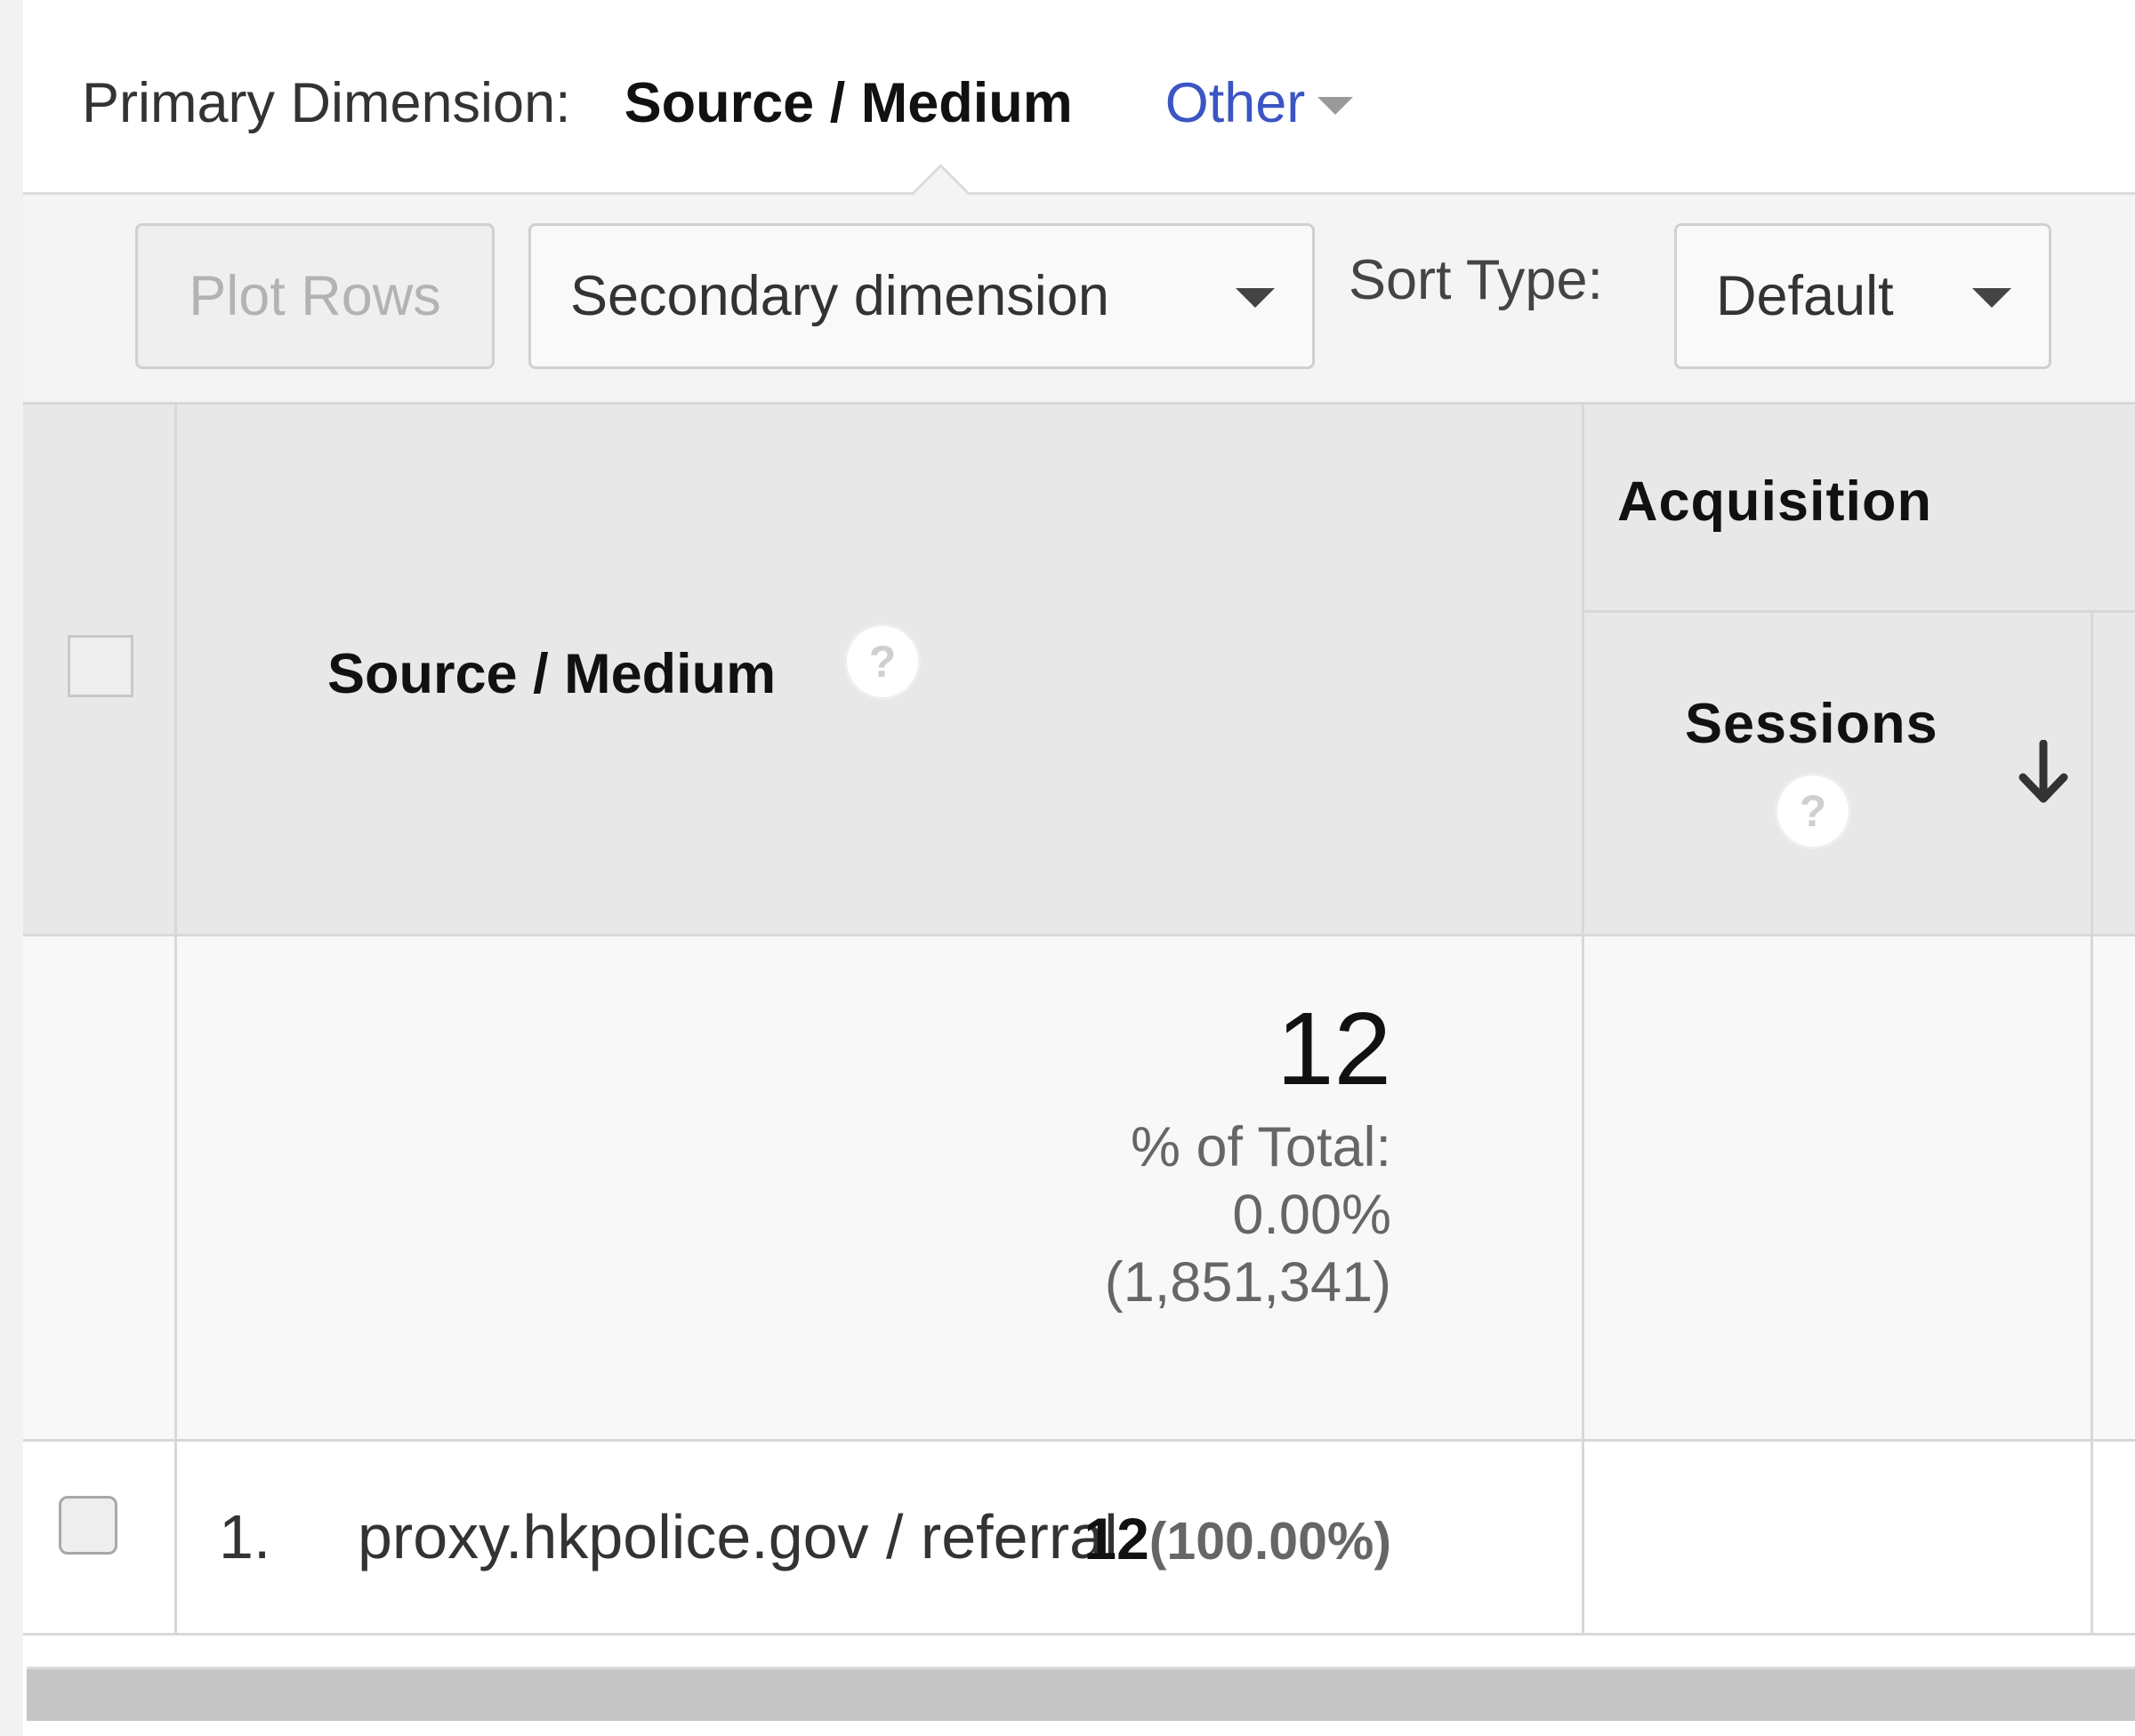  What do you see at coordinates (326, 103) in the screenshot?
I see `primary-dimension-label: Primary Dimension:` at bounding box center [326, 103].